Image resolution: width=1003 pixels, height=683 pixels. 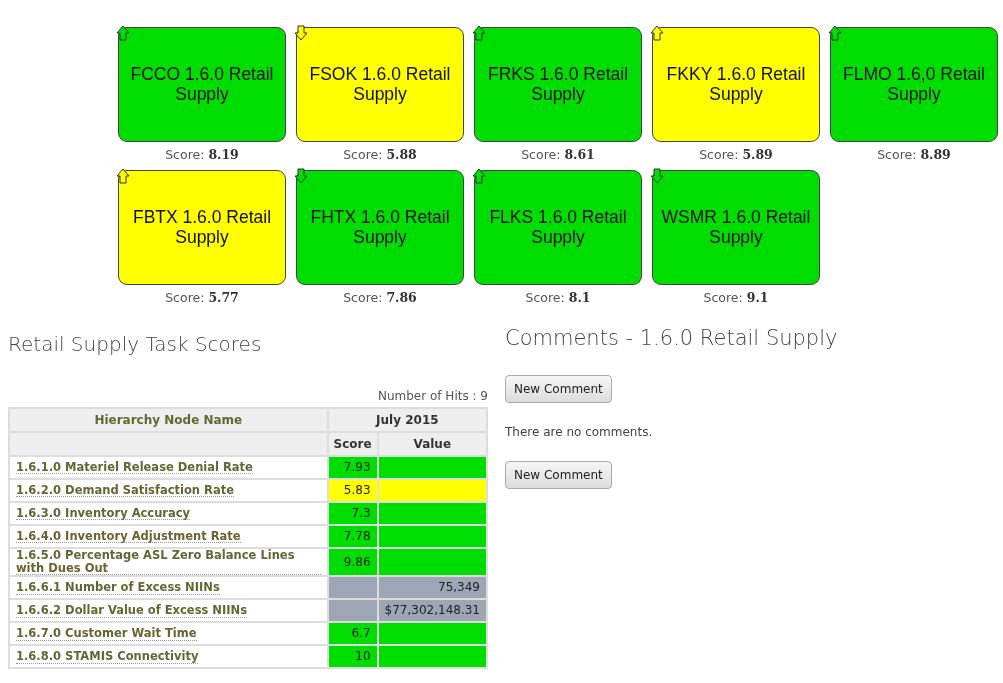 I want to click on column-header: July 2015, so click(x=407, y=420).